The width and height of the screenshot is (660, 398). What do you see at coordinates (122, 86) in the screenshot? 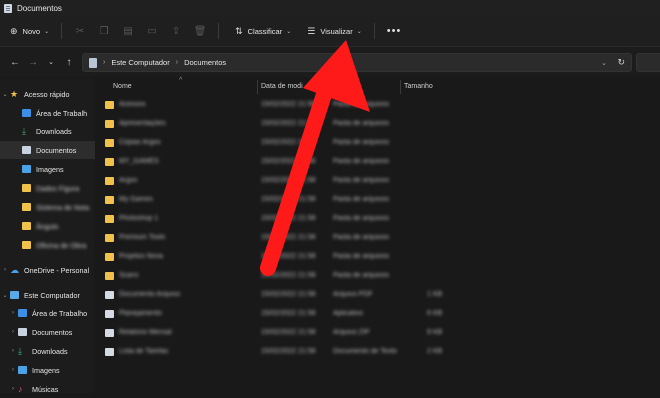
I see `column-header-name: Nome` at bounding box center [122, 86].